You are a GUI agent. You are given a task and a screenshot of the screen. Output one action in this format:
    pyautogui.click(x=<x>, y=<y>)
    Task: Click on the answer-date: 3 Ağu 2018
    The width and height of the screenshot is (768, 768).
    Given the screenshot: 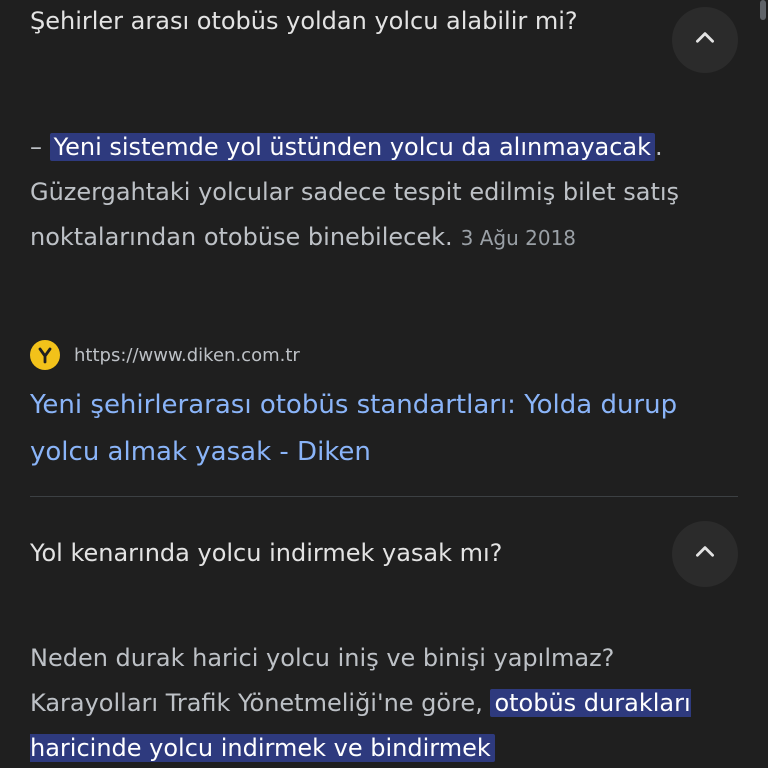 What is the action you would take?
    pyautogui.click(x=518, y=238)
    